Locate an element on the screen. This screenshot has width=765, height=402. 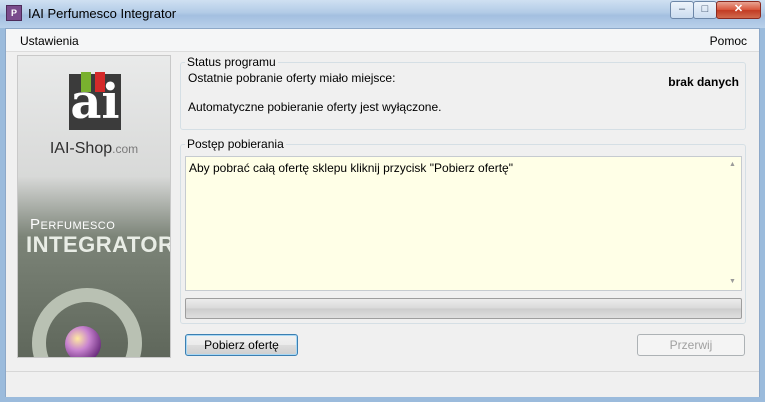
status-bar is located at coordinates (382, 384).